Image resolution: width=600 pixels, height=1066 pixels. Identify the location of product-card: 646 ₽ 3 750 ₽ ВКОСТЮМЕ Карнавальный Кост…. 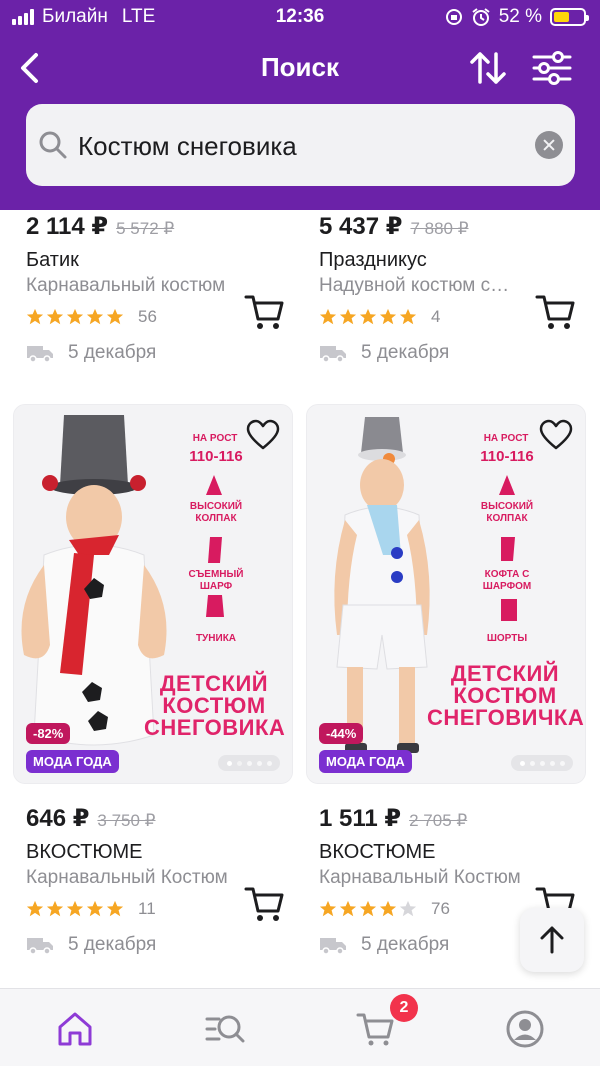
(166, 879).